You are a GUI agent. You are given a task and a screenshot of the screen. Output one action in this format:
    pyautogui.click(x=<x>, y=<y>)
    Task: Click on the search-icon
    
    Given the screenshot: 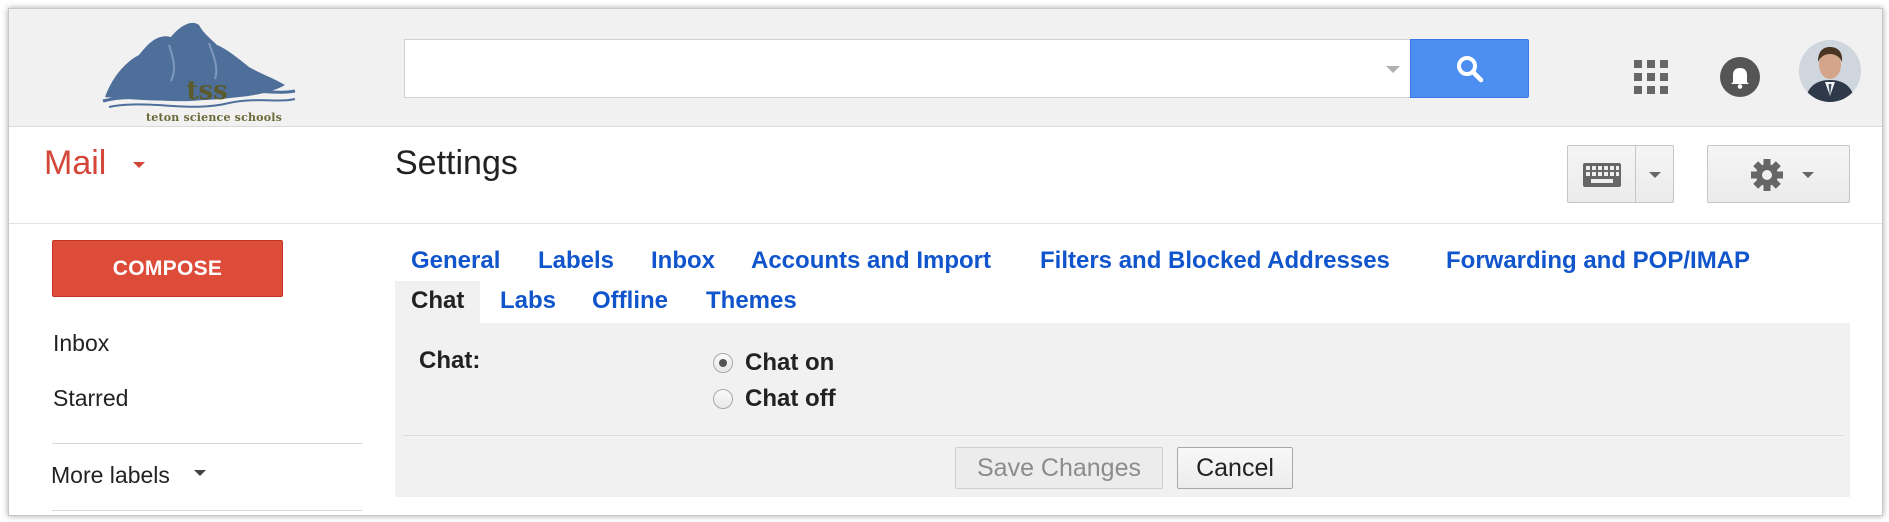 What is the action you would take?
    pyautogui.click(x=1469, y=68)
    